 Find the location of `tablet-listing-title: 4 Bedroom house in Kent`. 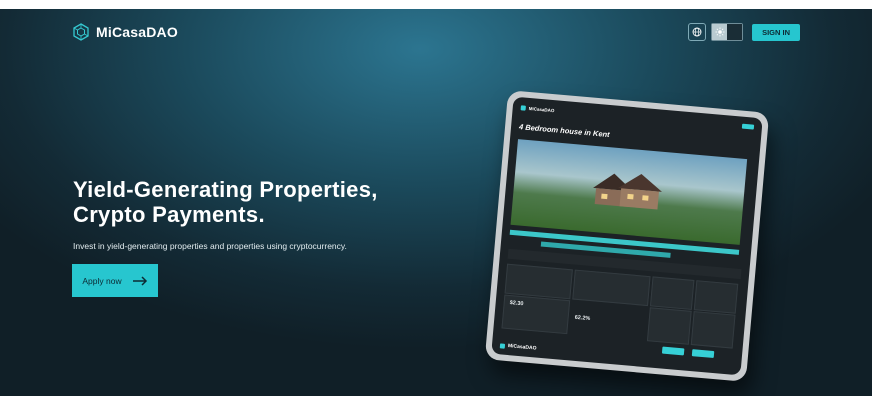

tablet-listing-title: 4 Bedroom house in Kent is located at coordinates (564, 131).